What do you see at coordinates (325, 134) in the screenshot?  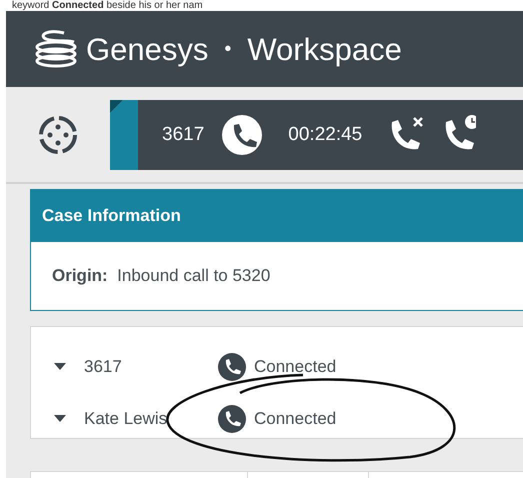 I see `call-timer: 00:22:45` at bounding box center [325, 134].